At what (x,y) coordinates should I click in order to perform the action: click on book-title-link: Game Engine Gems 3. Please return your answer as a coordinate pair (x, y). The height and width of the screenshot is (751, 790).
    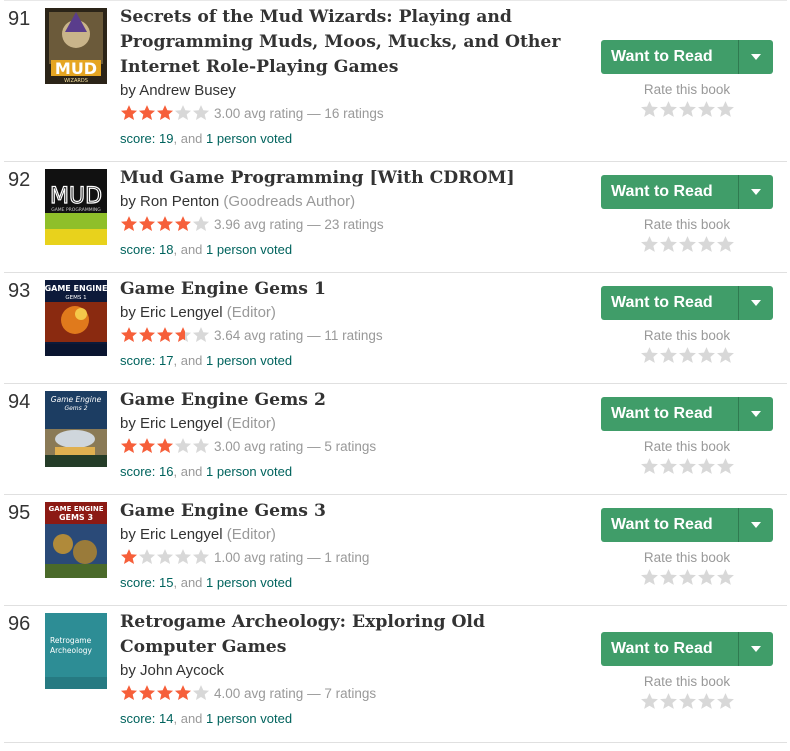
    Looking at the image, I should click on (348, 511).